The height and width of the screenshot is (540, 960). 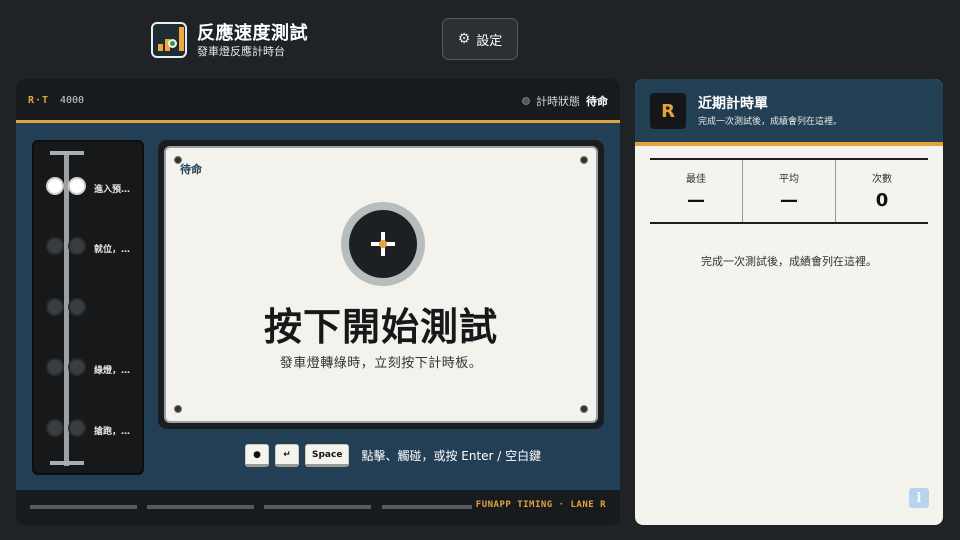 What do you see at coordinates (55, 428) in the screenshot?
I see `light-5-left` at bounding box center [55, 428].